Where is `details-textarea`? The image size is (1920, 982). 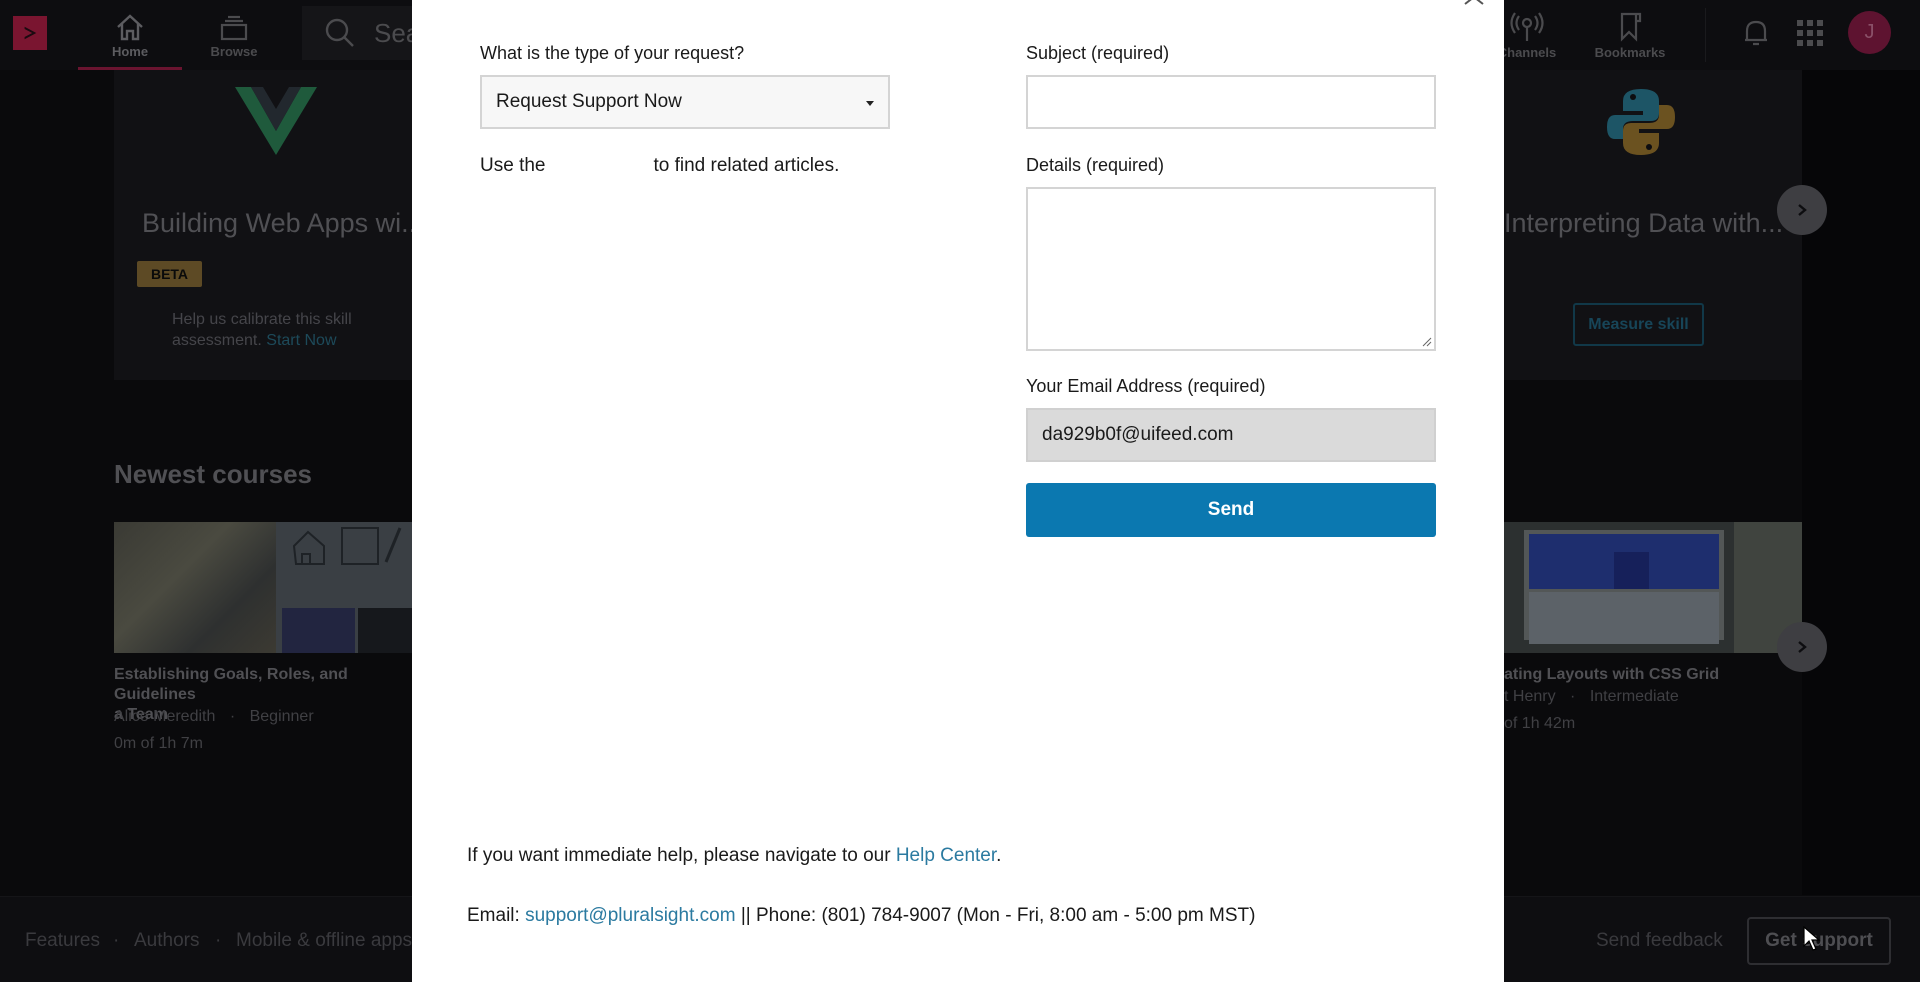
details-textarea is located at coordinates (1231, 269).